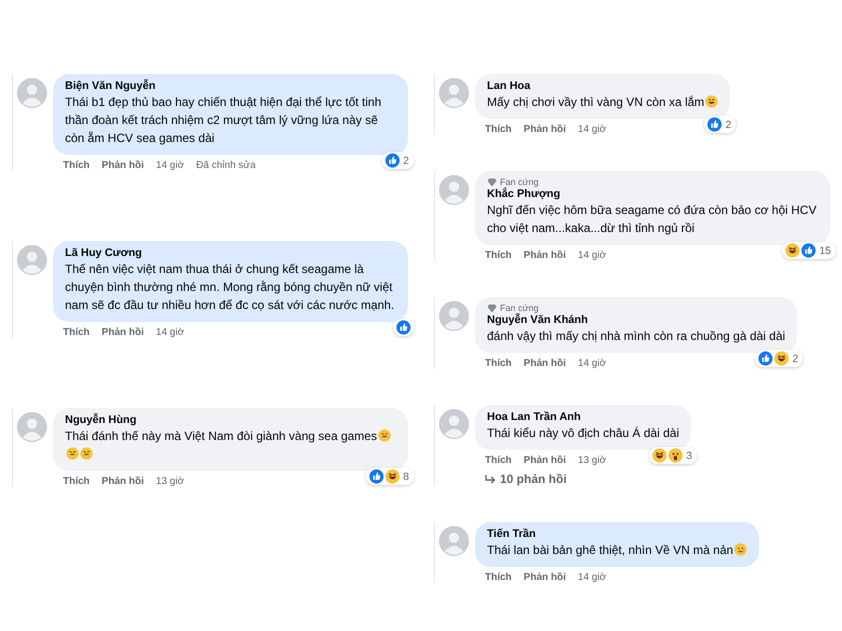 This screenshot has width=842, height=631. I want to click on reaction-summary: 3, so click(673, 455).